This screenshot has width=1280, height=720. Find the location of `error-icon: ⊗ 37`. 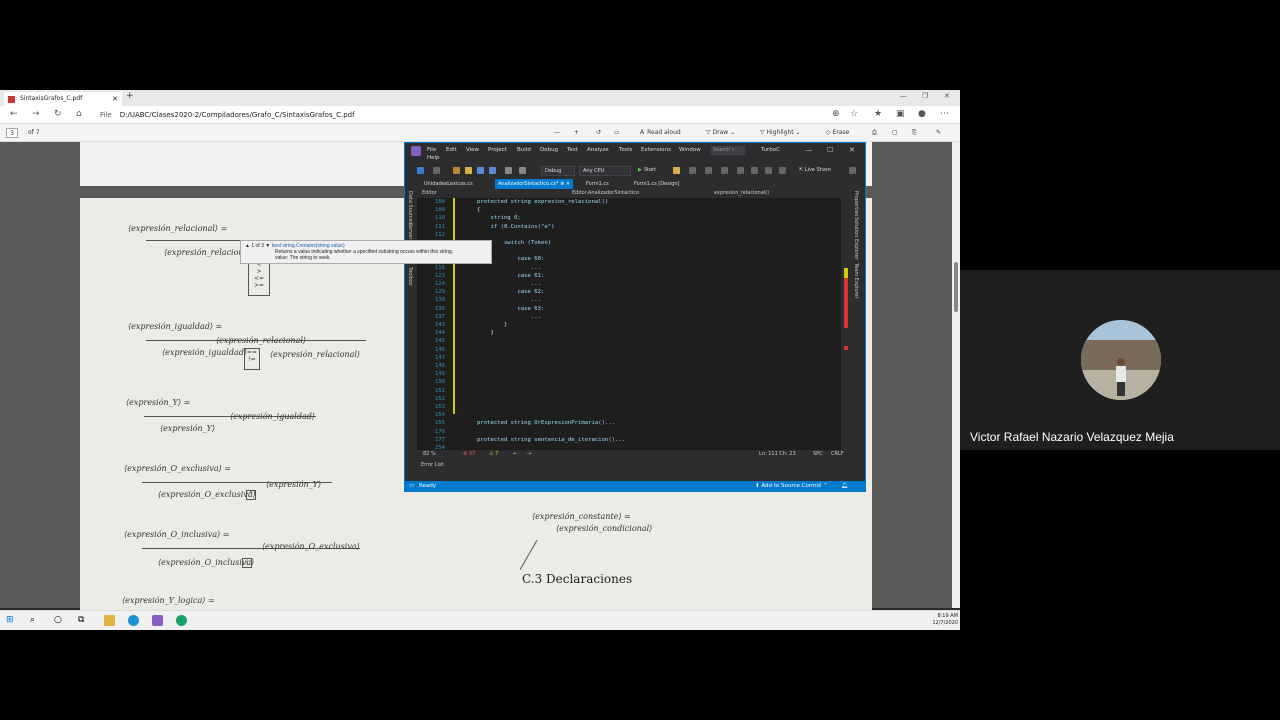

error-icon: ⊗ 37 is located at coordinates (469, 454).